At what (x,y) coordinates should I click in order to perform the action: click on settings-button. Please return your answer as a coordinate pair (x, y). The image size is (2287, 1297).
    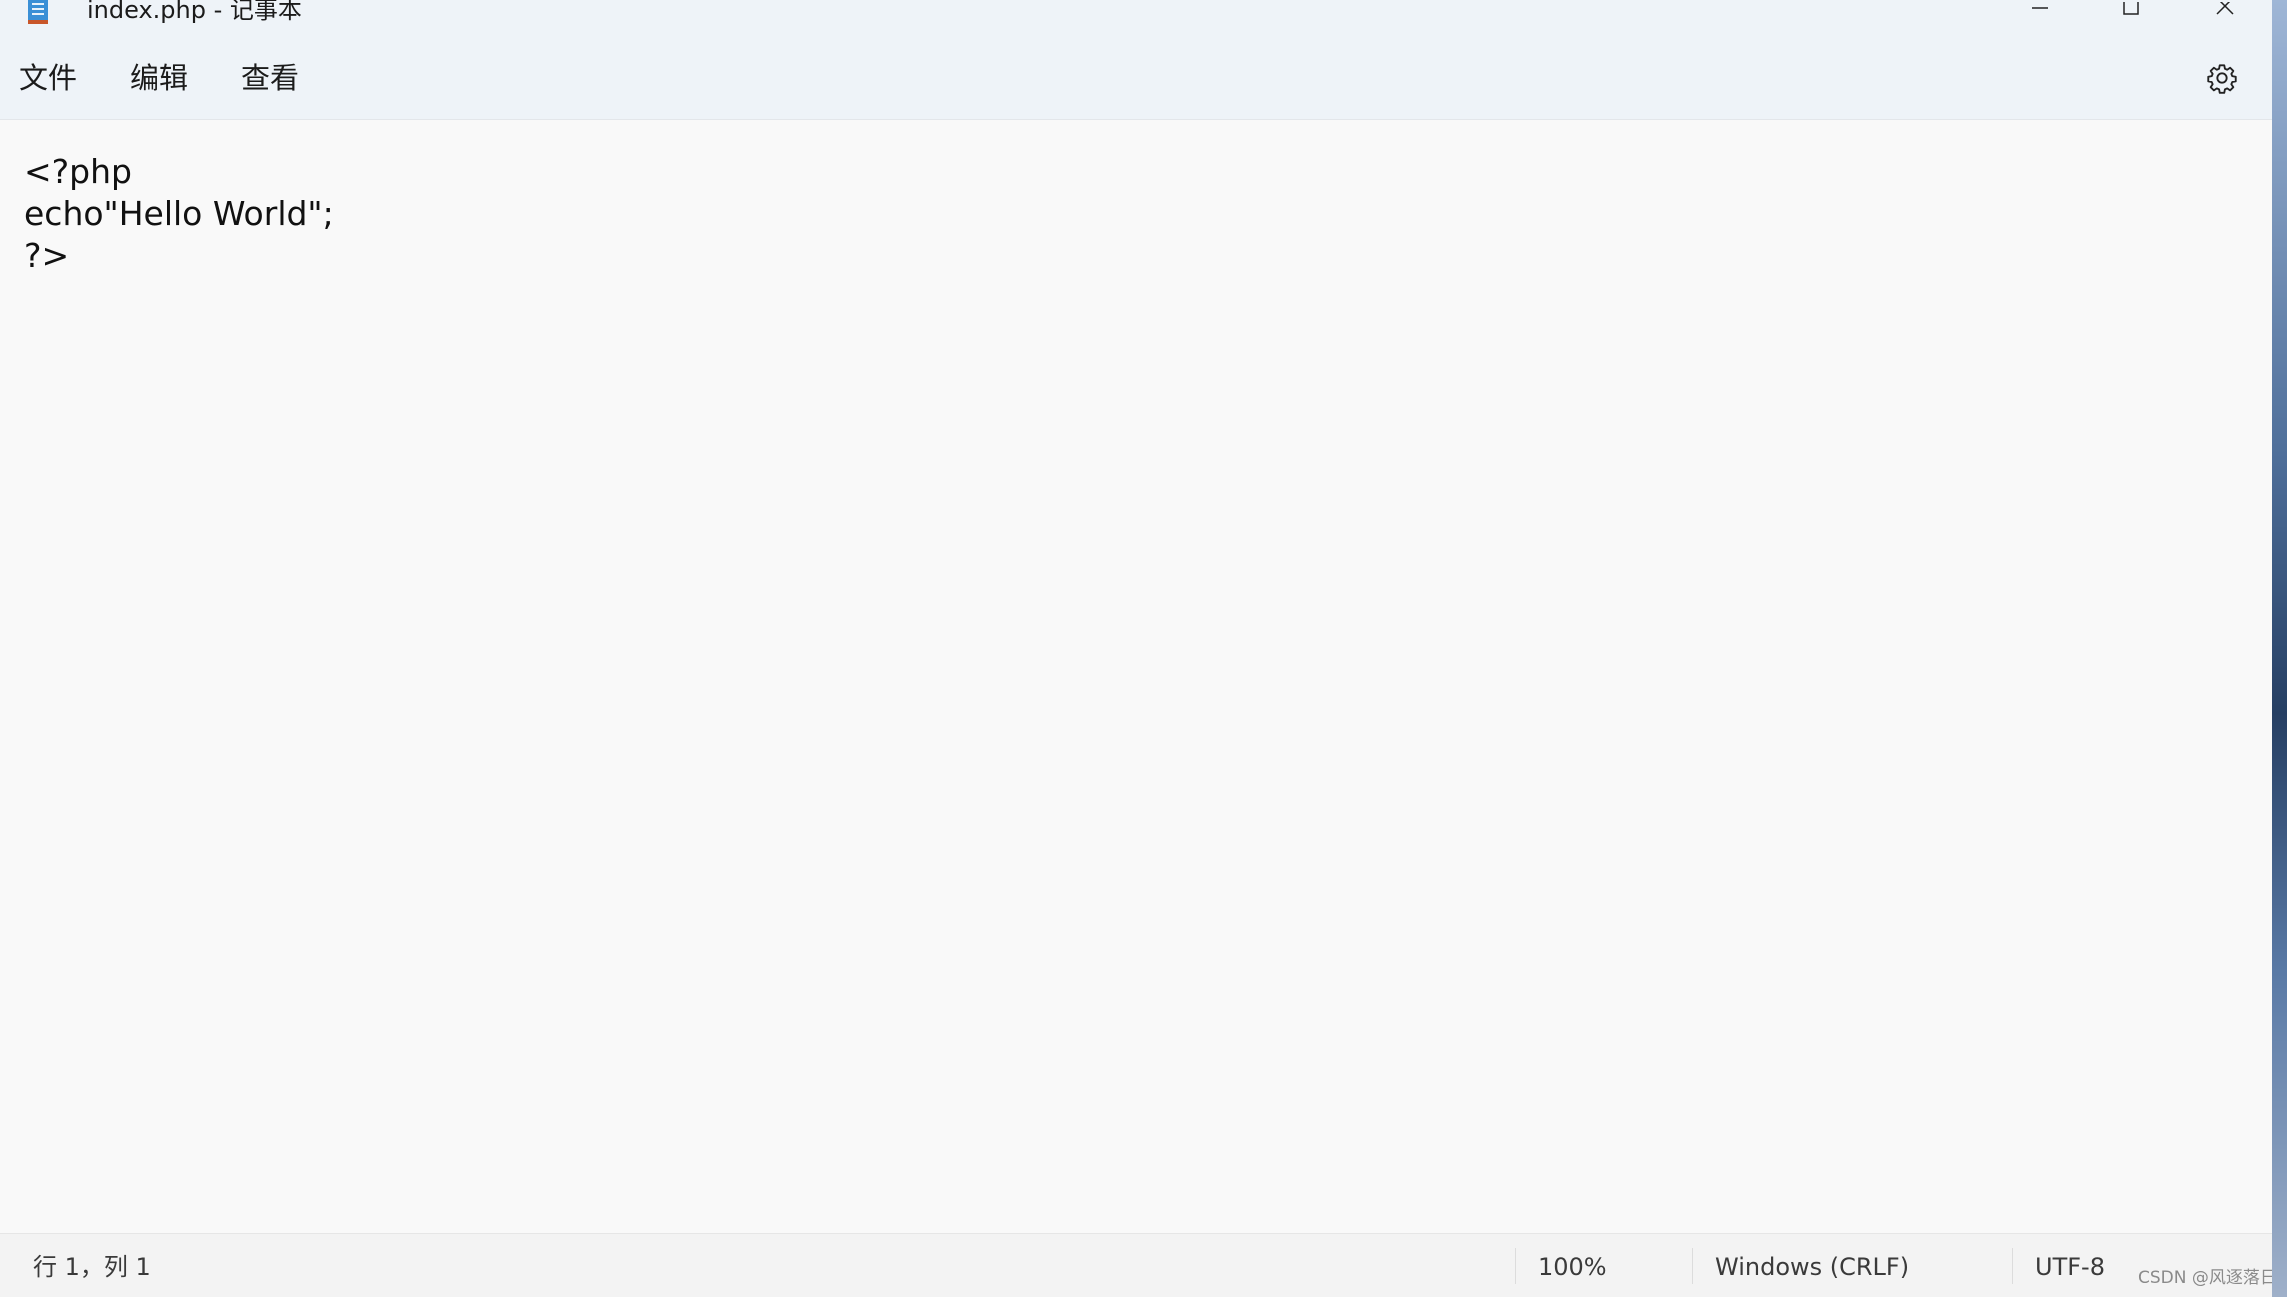
    Looking at the image, I should click on (2222, 80).